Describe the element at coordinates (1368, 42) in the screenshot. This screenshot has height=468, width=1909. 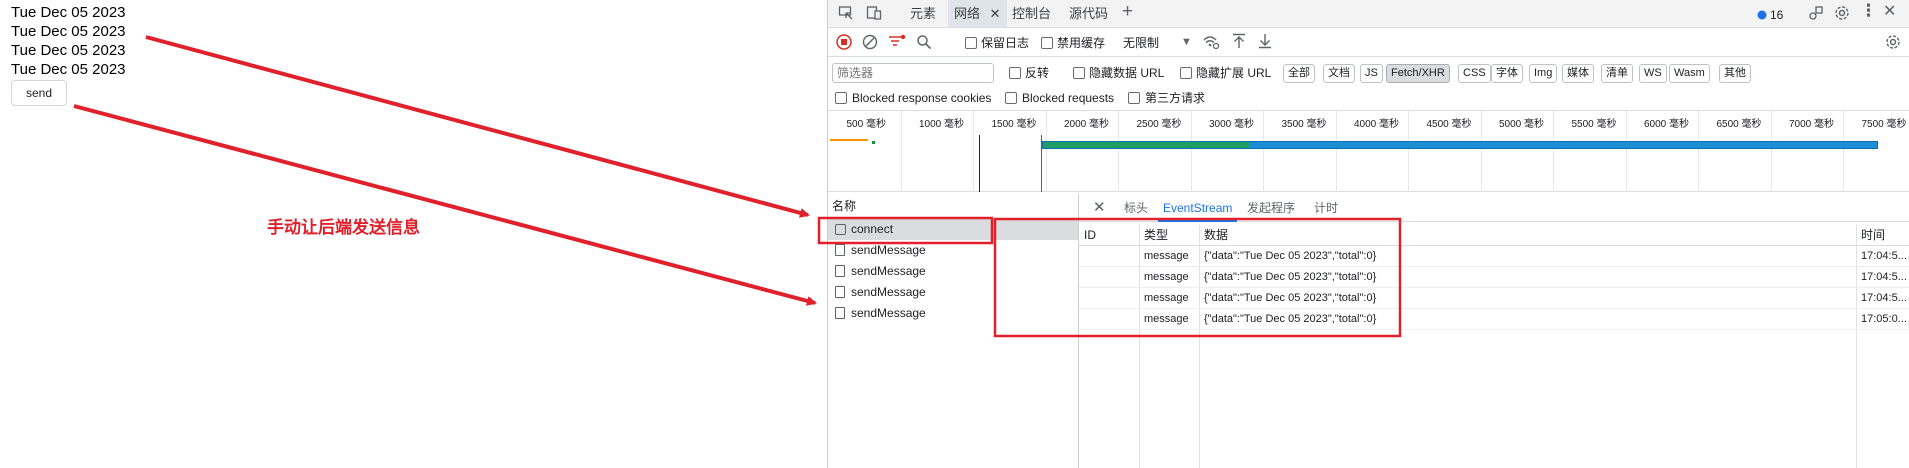
I see `network-toolbar: 保留日志 禁用缓存 无限制 ▼` at that location.